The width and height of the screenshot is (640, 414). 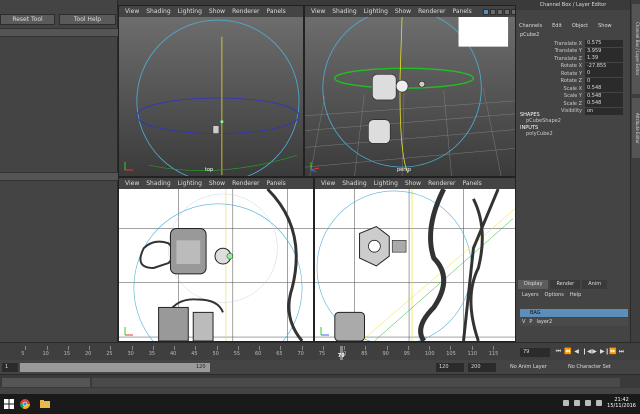 What do you see at coordinates (605, 352) in the screenshot?
I see `step-forward-frame-button: ▶❙` at bounding box center [605, 352].